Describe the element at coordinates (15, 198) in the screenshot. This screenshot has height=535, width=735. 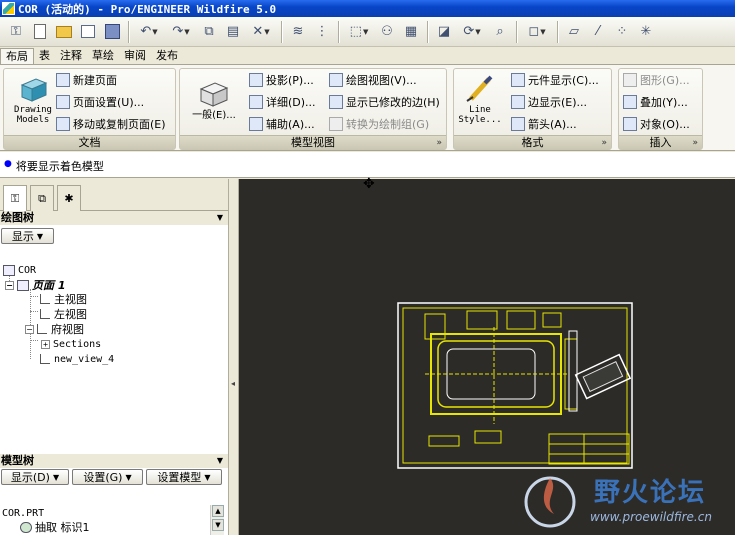
I see `tab-model-tree: ⚿` at that location.